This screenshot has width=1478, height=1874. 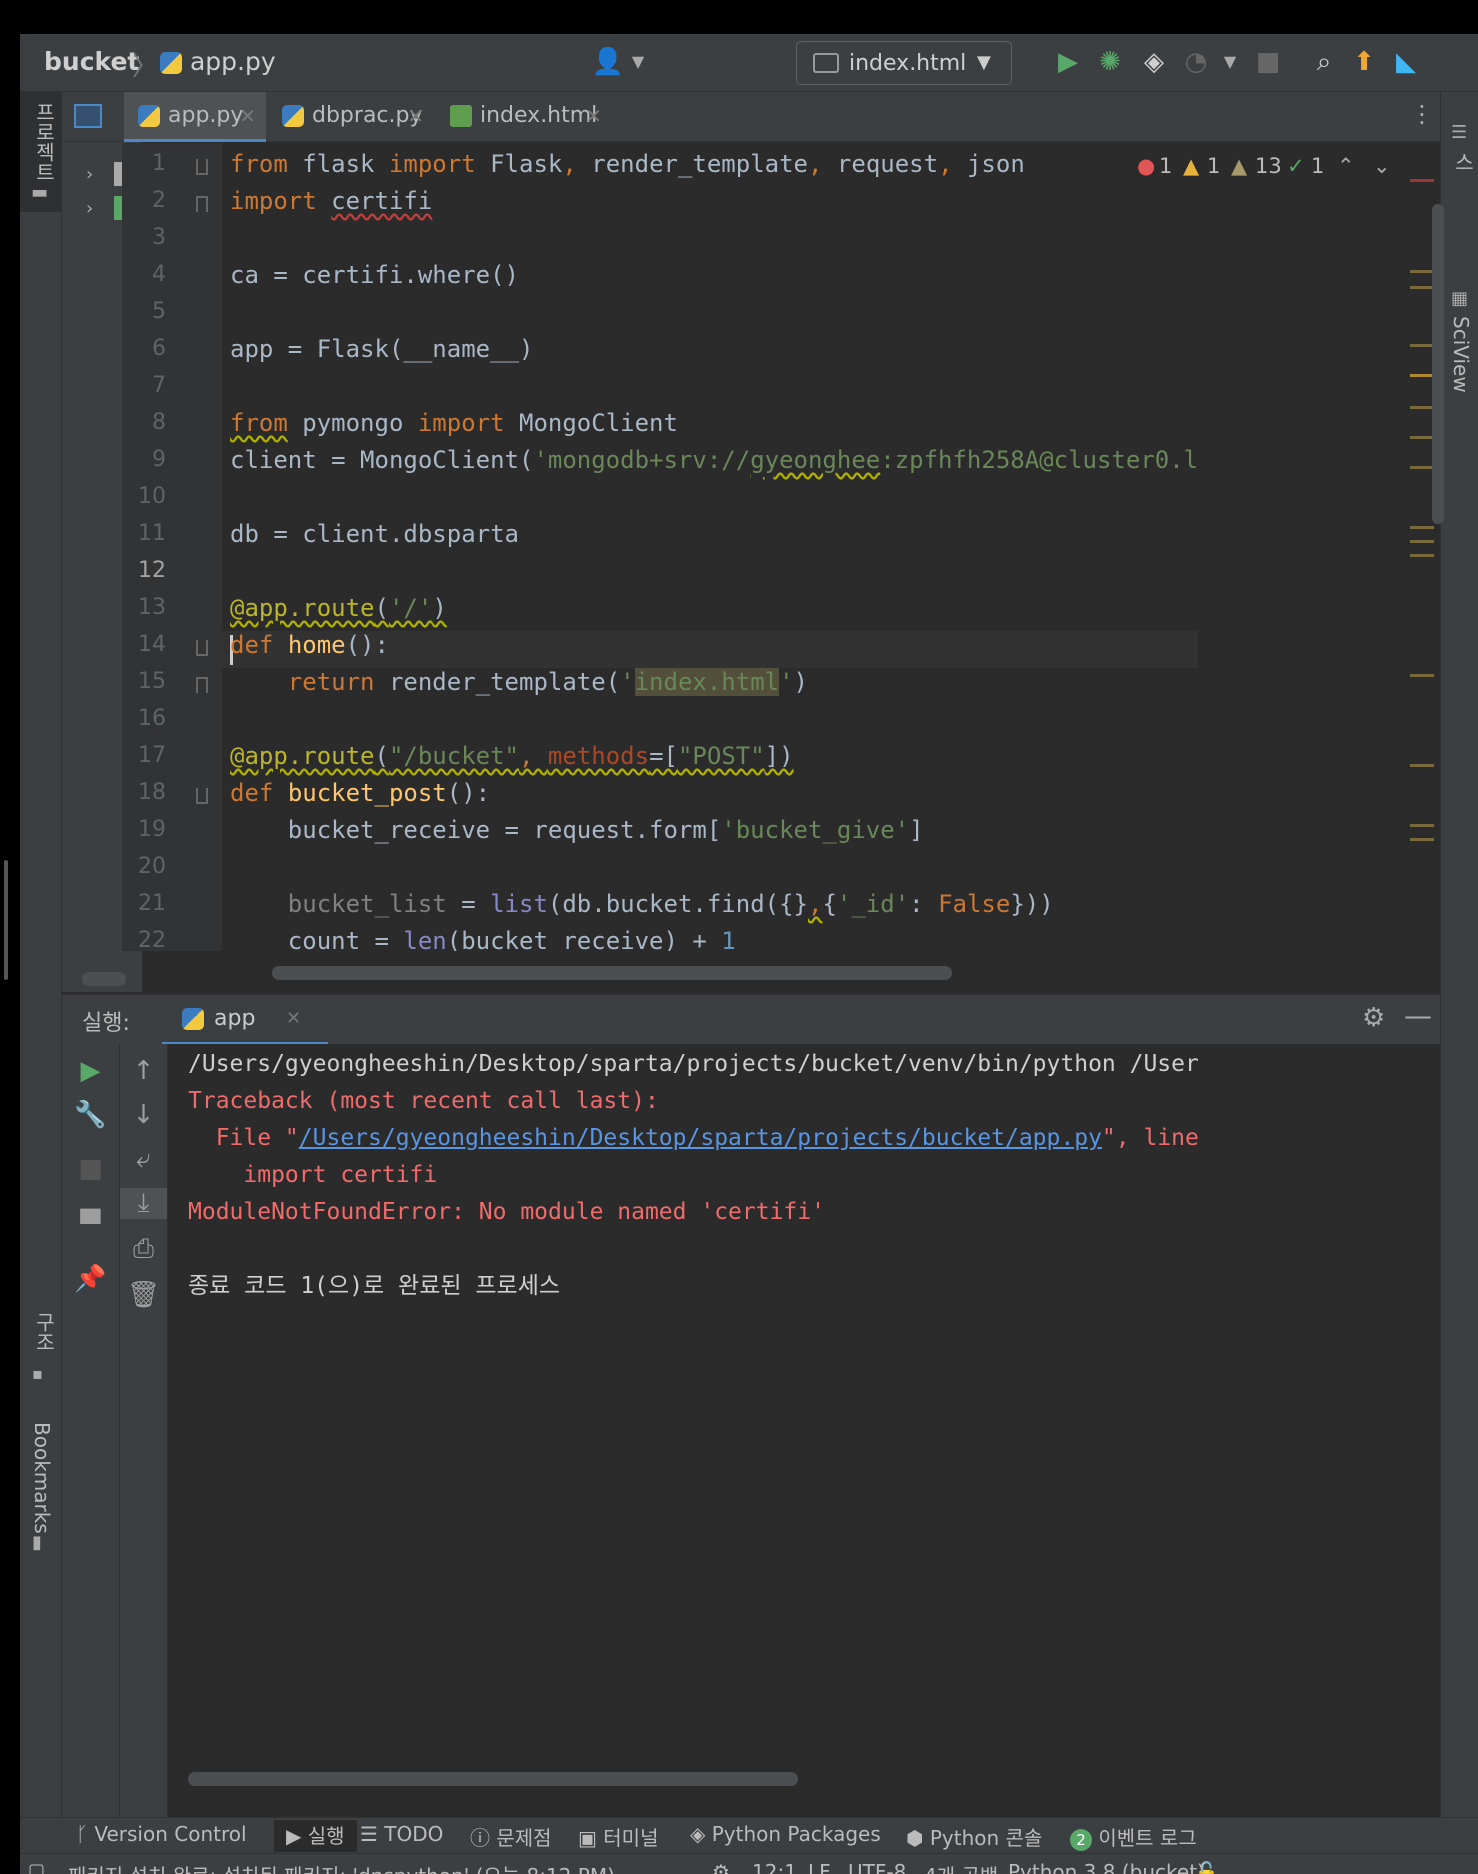 I want to click on trash-icon: 🗑, so click(x=143, y=1295).